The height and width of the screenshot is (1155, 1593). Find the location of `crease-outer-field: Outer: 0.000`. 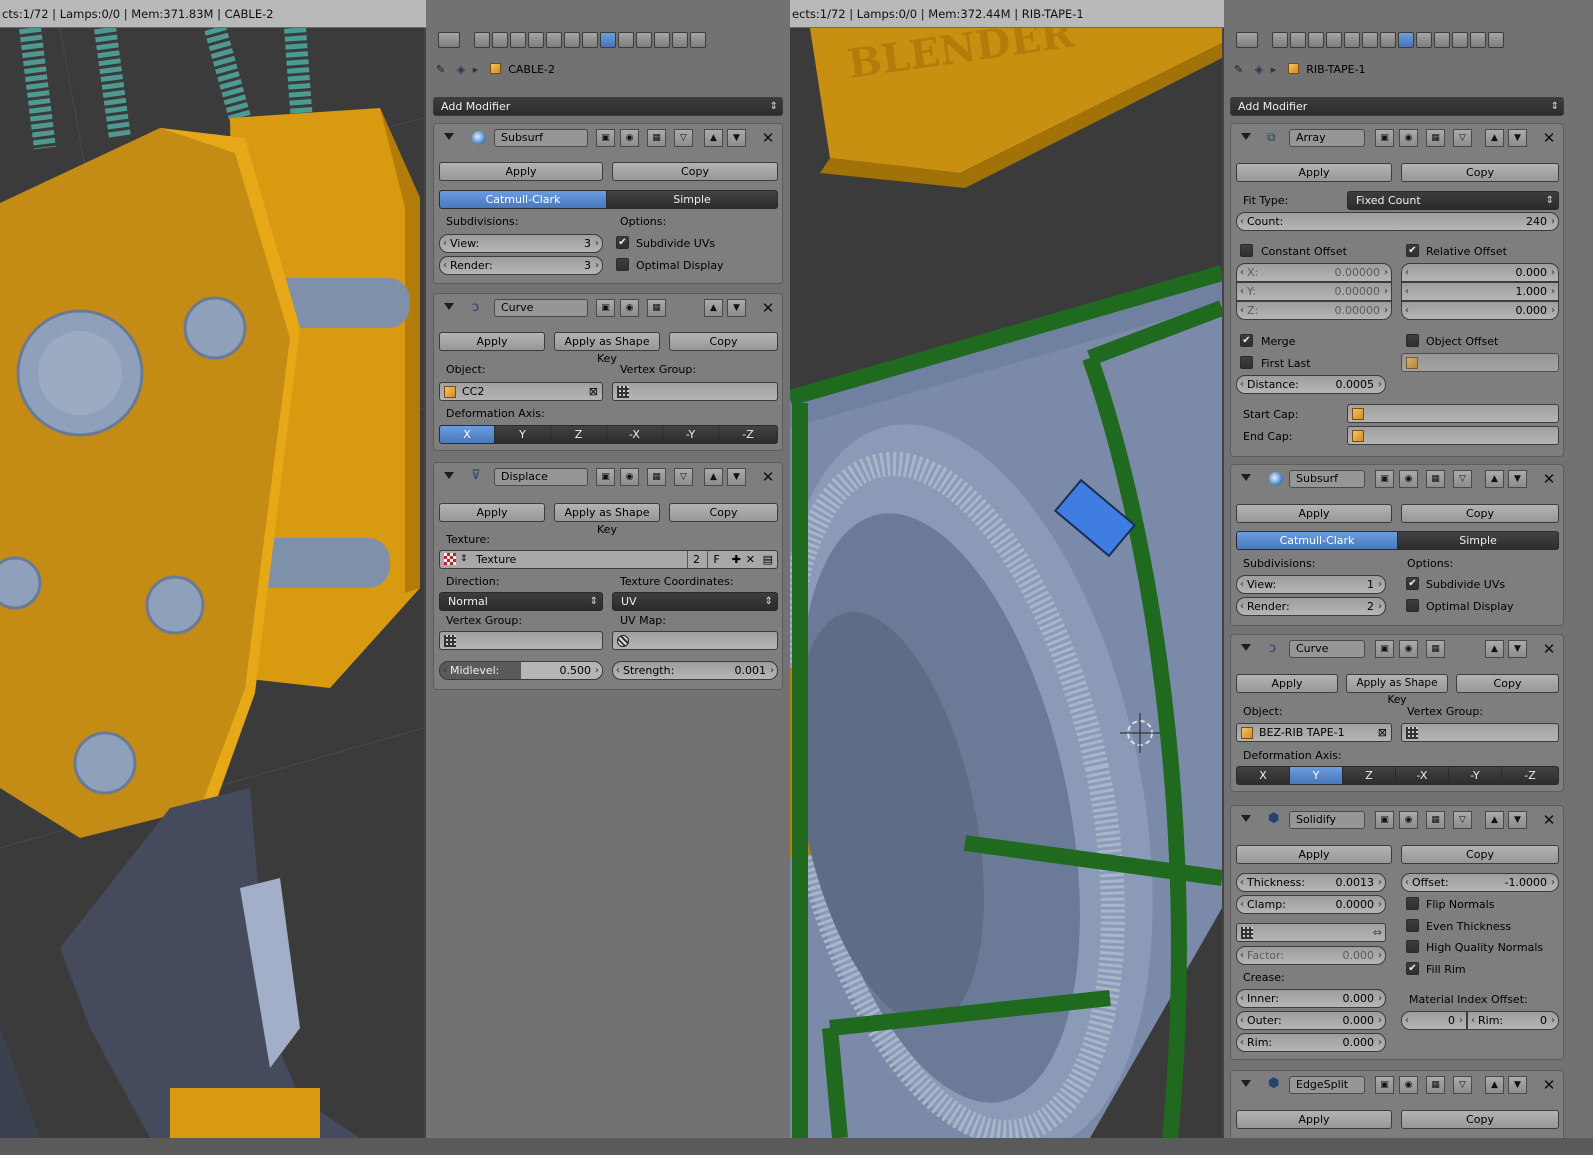

crease-outer-field: Outer: 0.000 is located at coordinates (1311, 1020).